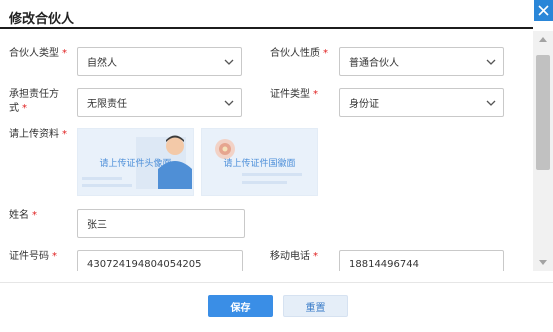  What do you see at coordinates (107, 104) in the screenshot?
I see `liability-value: 无限责任` at bounding box center [107, 104].